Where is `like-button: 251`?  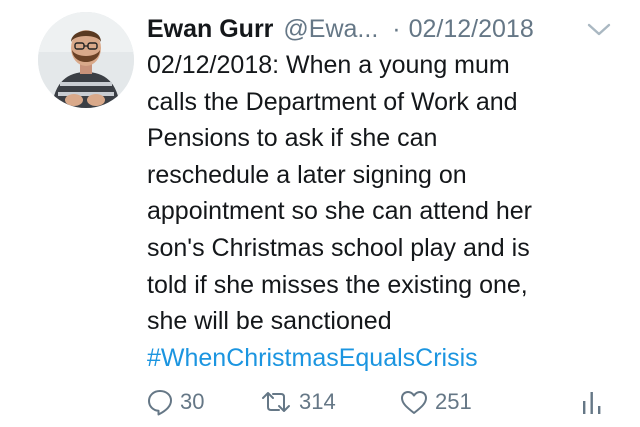 like-button: 251 is located at coordinates (435, 402).